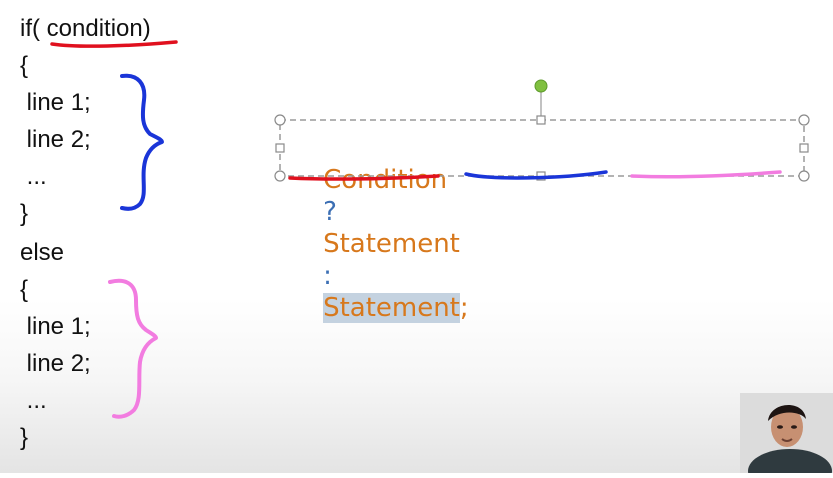  I want to click on ternary-condition: Condition, so click(385, 180).